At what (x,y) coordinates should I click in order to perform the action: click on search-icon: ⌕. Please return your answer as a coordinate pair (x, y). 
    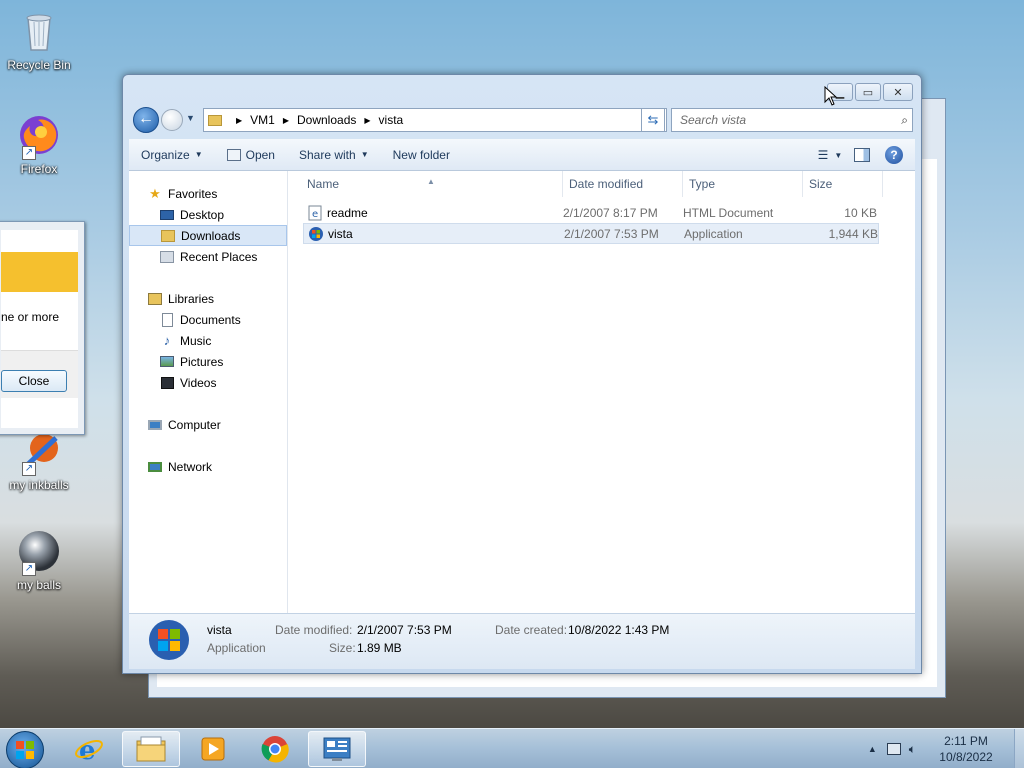
    Looking at the image, I should click on (904, 120).